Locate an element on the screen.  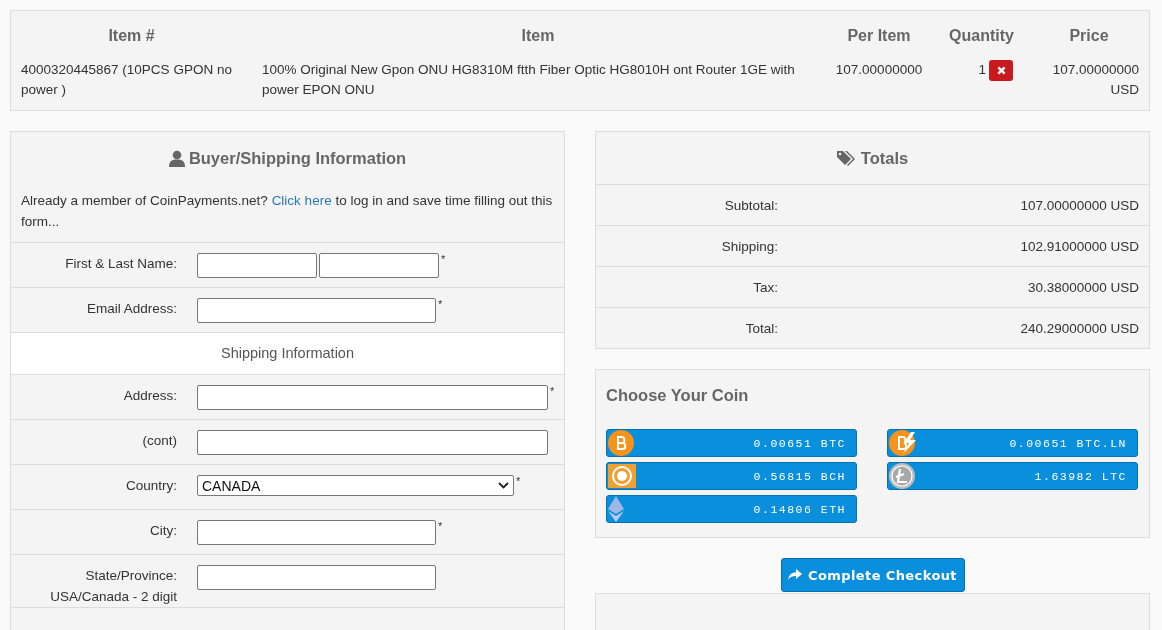
field-label: Country: is located at coordinates (150, 486).